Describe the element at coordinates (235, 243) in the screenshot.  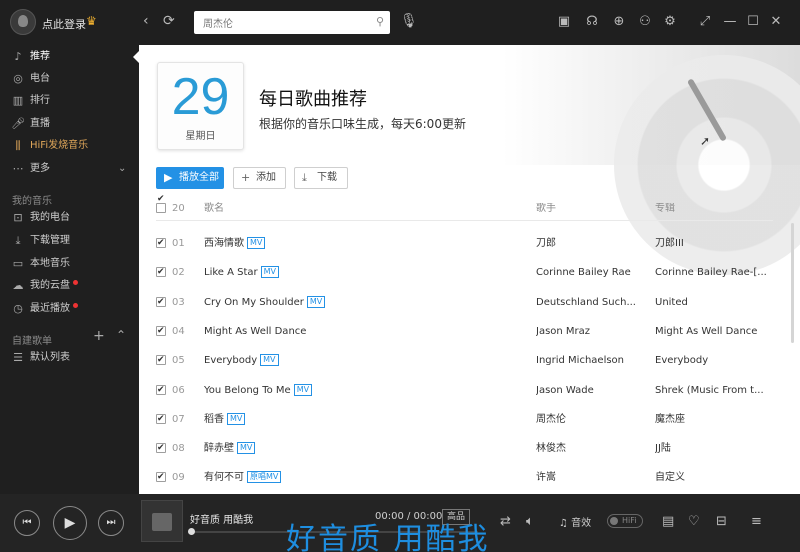
I see `song-name-cell: 西海情歌 MV` at that location.